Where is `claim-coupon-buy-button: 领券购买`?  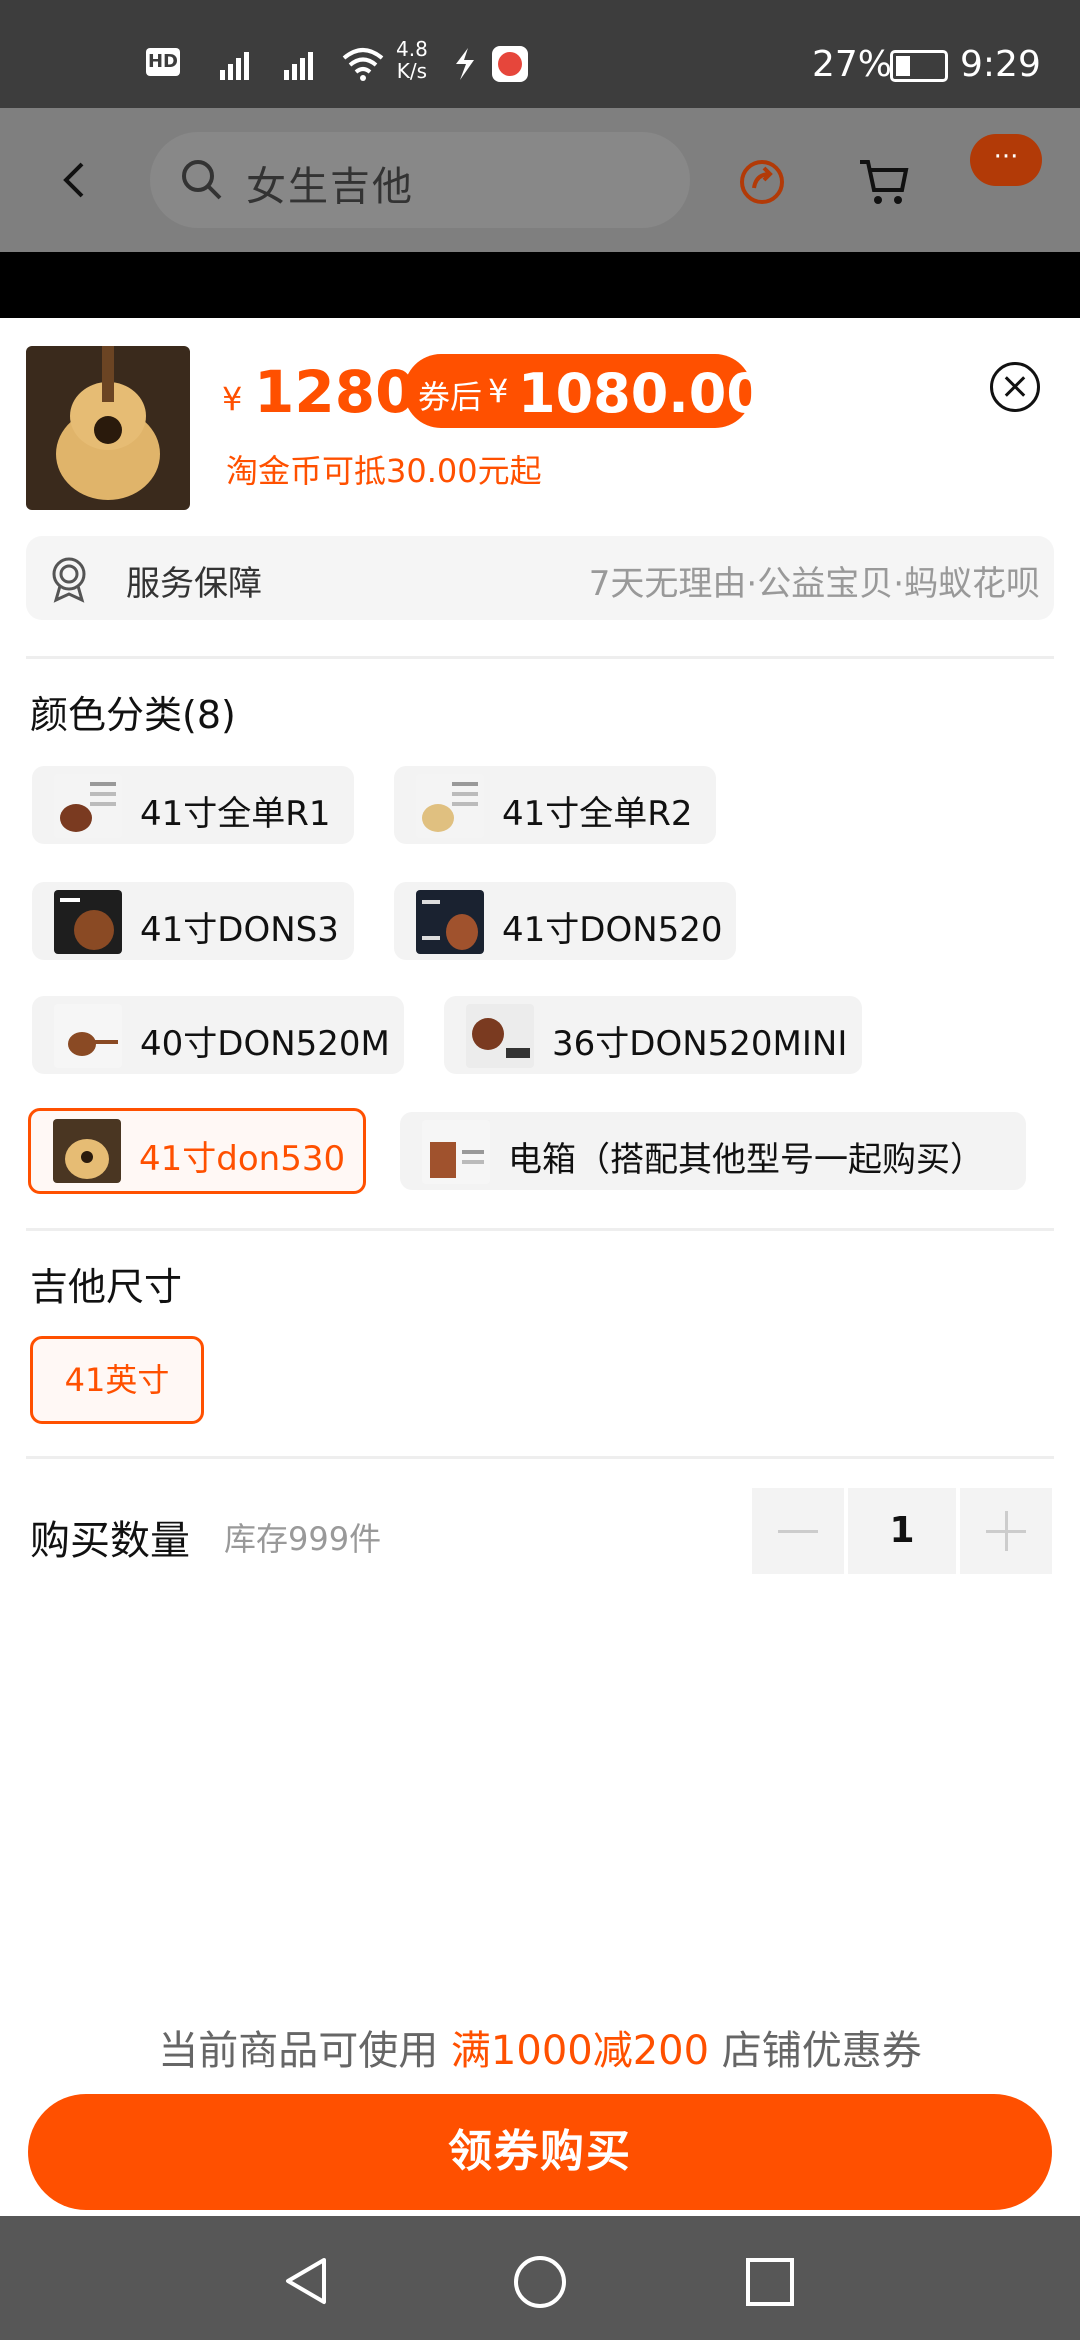
claim-coupon-buy-button: 领券购买 is located at coordinates (540, 2152).